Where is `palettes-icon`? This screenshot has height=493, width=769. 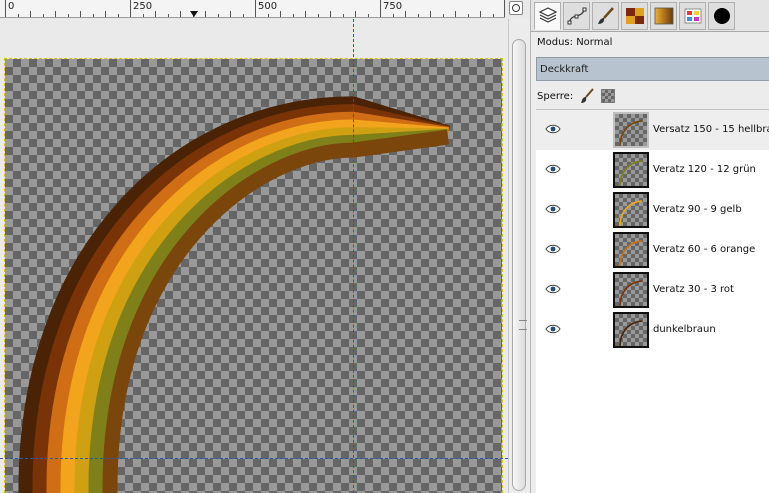 palettes-icon is located at coordinates (692, 16).